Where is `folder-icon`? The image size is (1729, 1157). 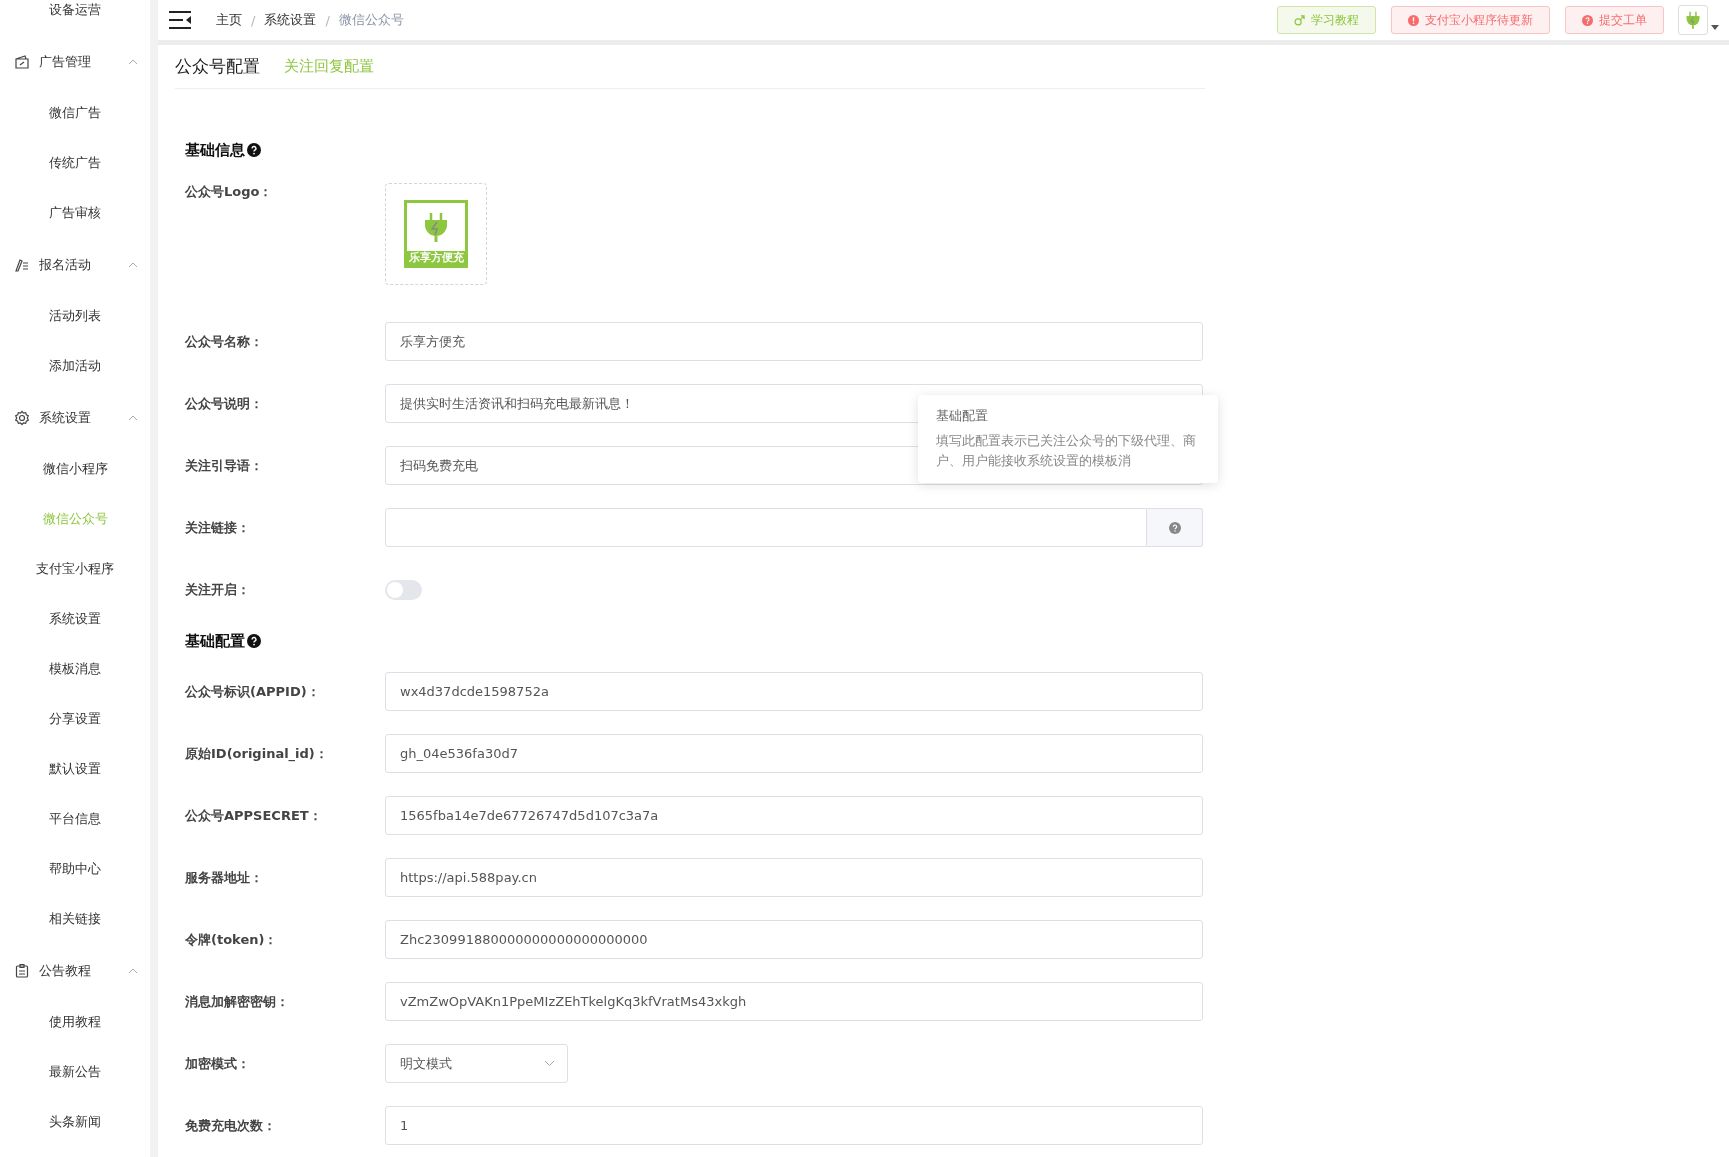
folder-icon is located at coordinates (22, 61).